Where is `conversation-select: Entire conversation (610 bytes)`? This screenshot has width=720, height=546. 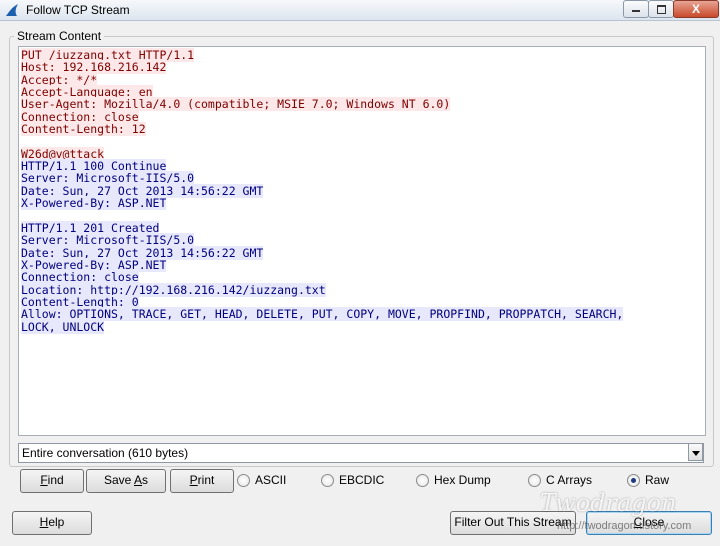 conversation-select: Entire conversation (610 bytes) is located at coordinates (361, 453).